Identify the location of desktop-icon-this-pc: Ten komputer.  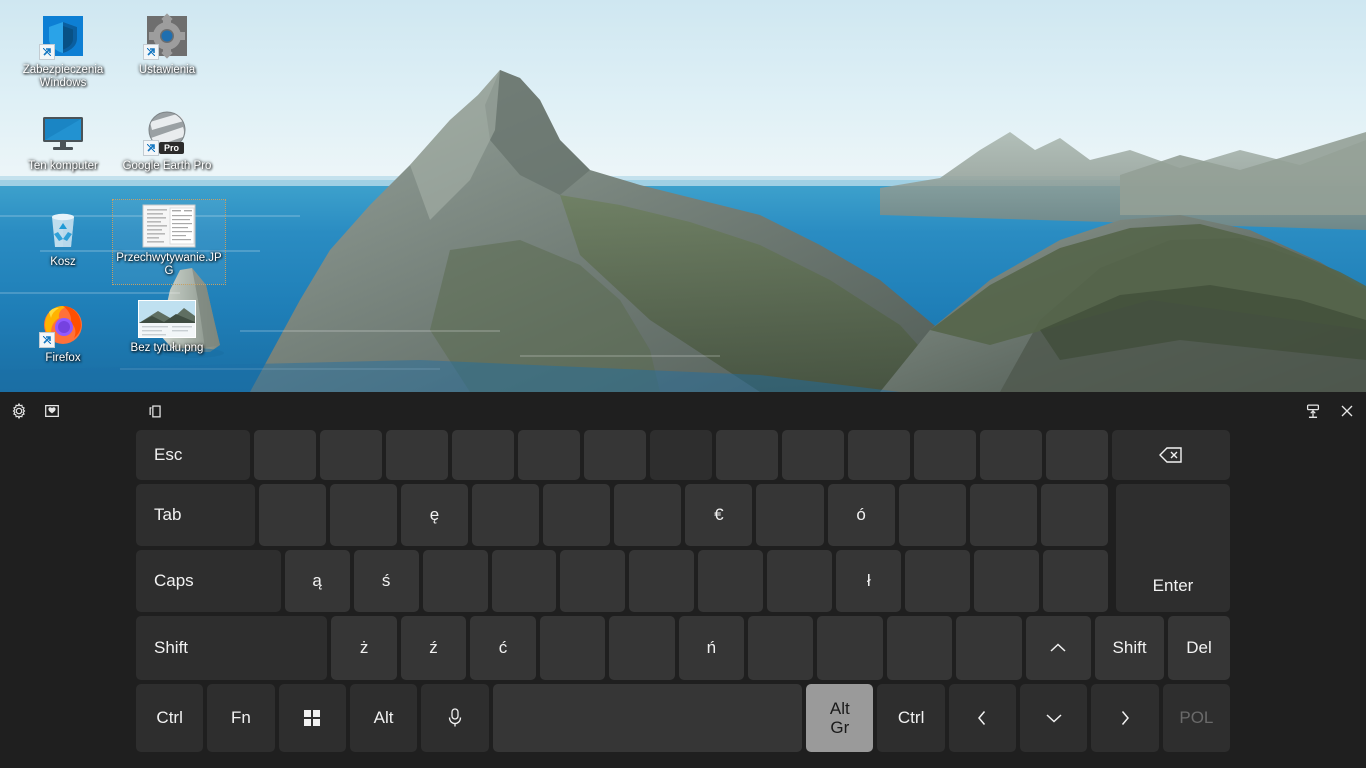
(63, 141).